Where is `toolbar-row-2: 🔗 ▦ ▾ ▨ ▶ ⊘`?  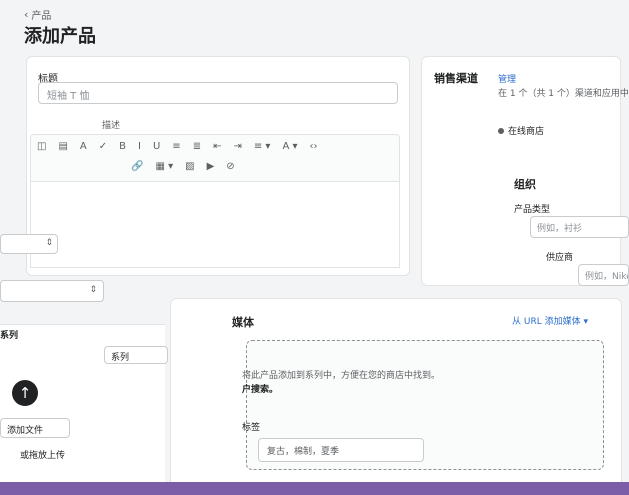
toolbar-row-2: 🔗 ▦ ▾ ▨ ▶ ⊘ is located at coordinates (183, 166).